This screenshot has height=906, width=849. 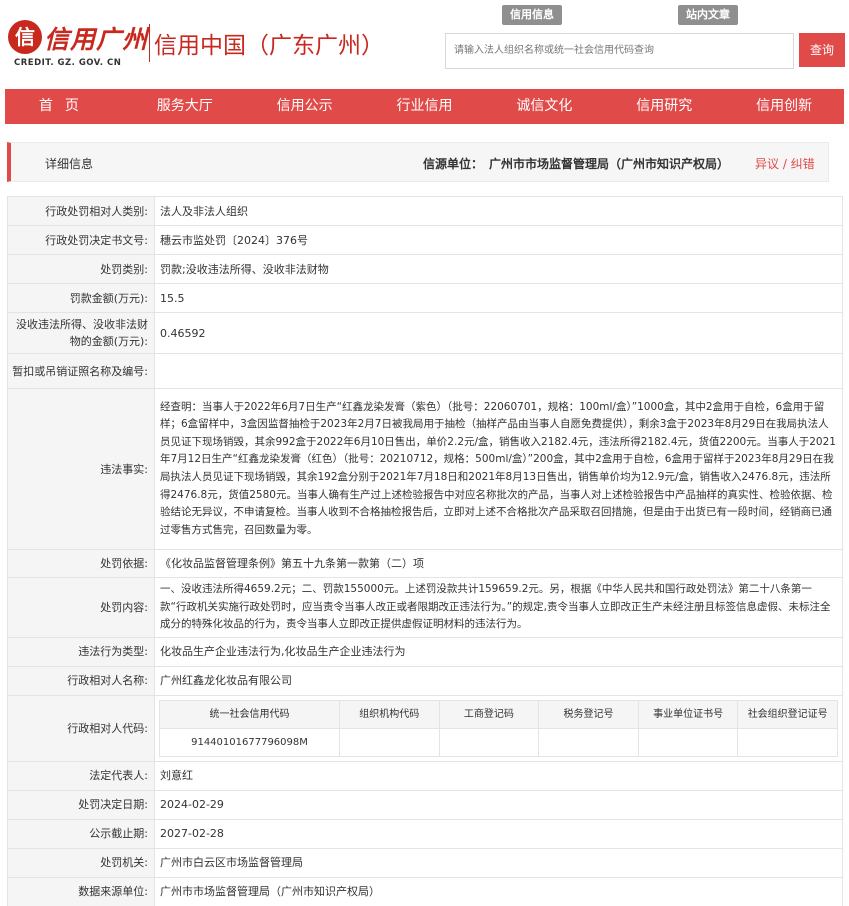 What do you see at coordinates (81, 211) in the screenshot?
I see `row-label: 行政处罚相对人类别:` at bounding box center [81, 211].